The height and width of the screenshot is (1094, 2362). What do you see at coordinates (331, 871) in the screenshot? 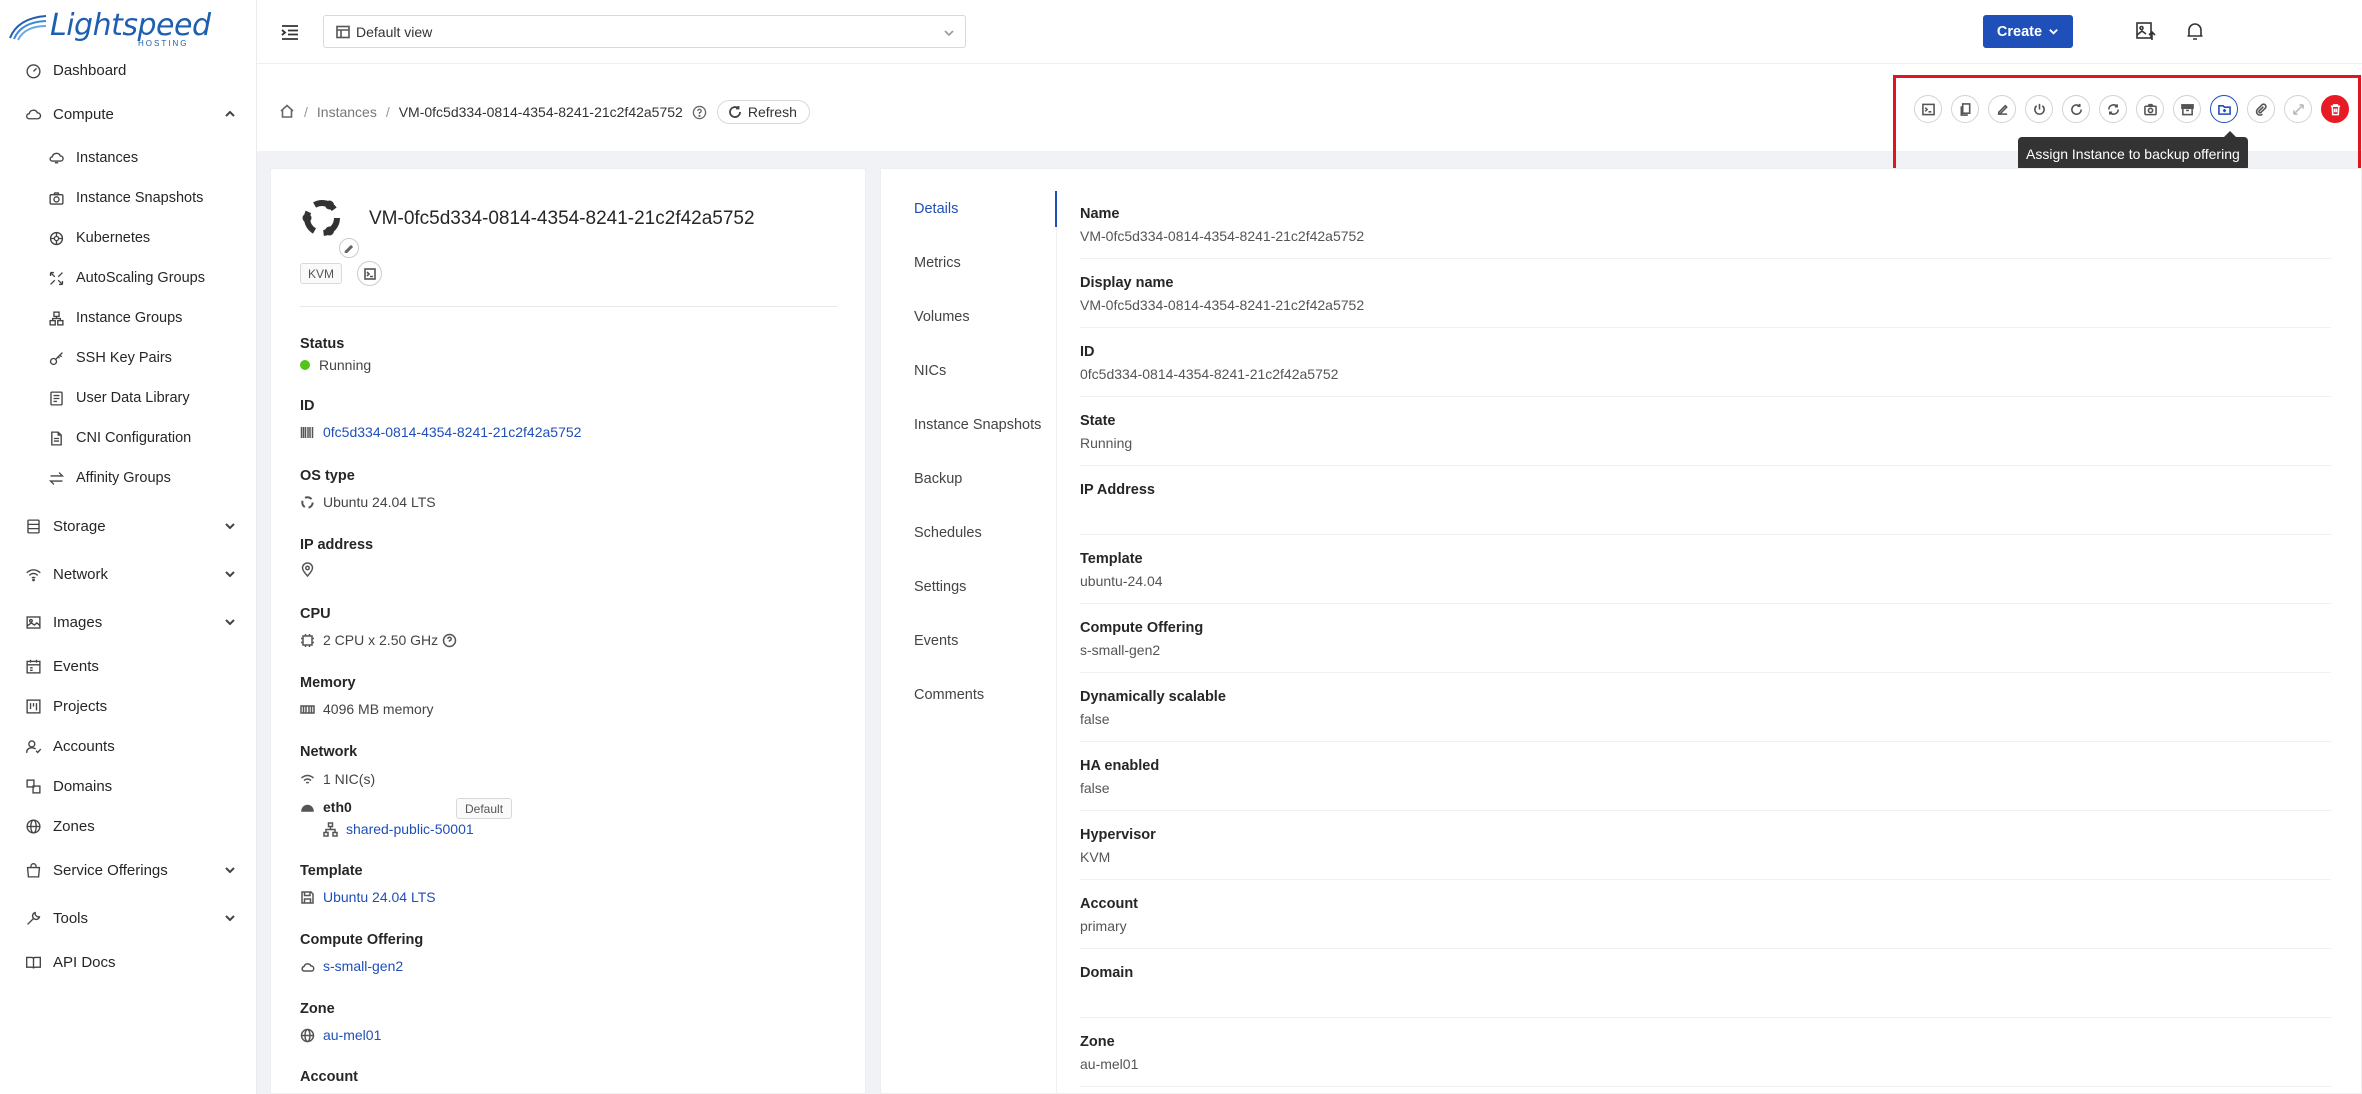
I see `template-label: Template` at bounding box center [331, 871].